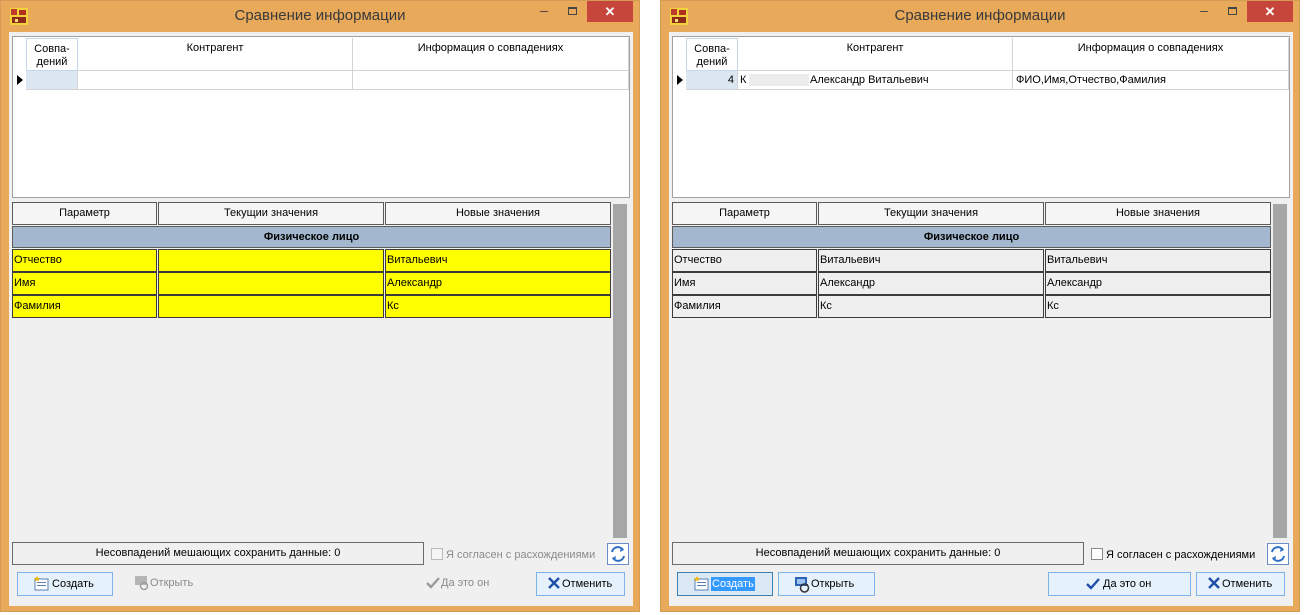 The height and width of the screenshot is (615, 1305). Describe the element at coordinates (869, 80) in the screenshot. I see `contractor-name: Александр Витальевич` at that location.